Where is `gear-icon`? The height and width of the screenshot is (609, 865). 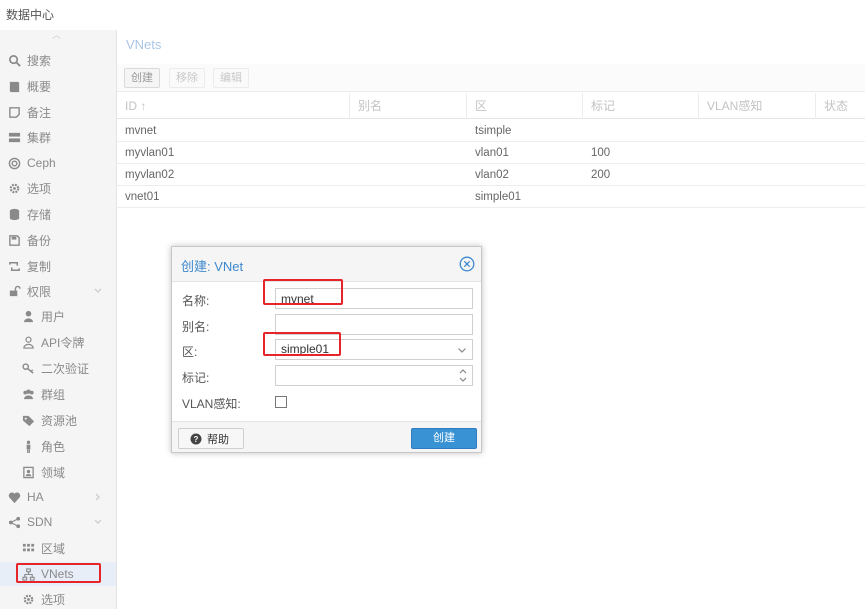 gear-icon is located at coordinates (28, 599).